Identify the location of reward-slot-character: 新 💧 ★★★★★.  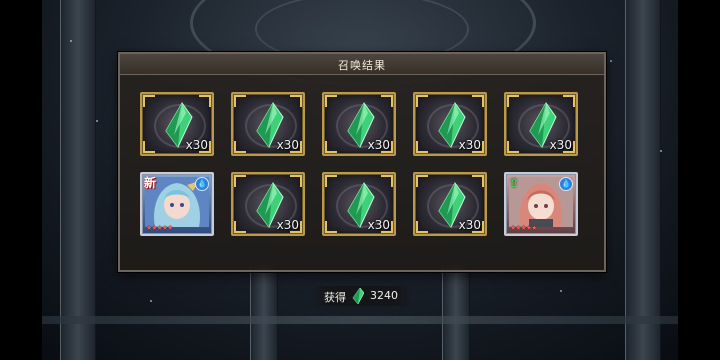
(177, 204).